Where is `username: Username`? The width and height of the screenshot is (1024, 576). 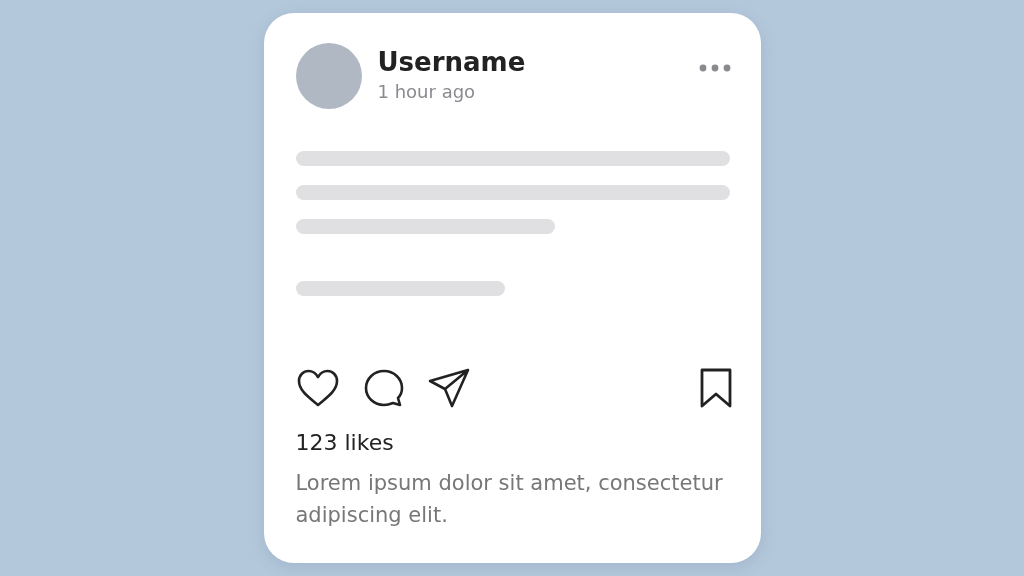 username: Username is located at coordinates (538, 61).